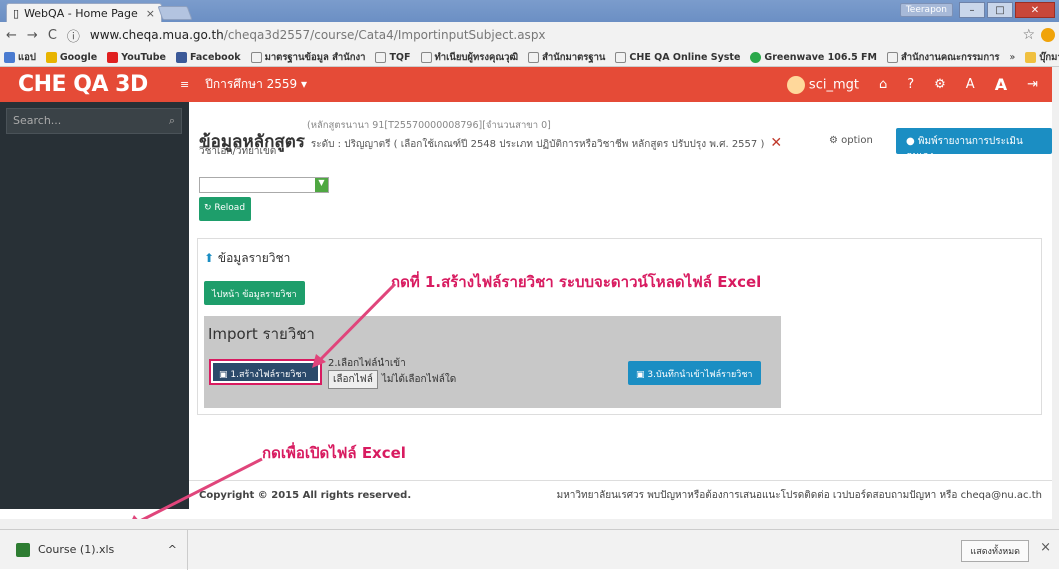 This screenshot has width=1059, height=570. What do you see at coordinates (223, 375) in the screenshot?
I see `file-icon: ▣` at bounding box center [223, 375].